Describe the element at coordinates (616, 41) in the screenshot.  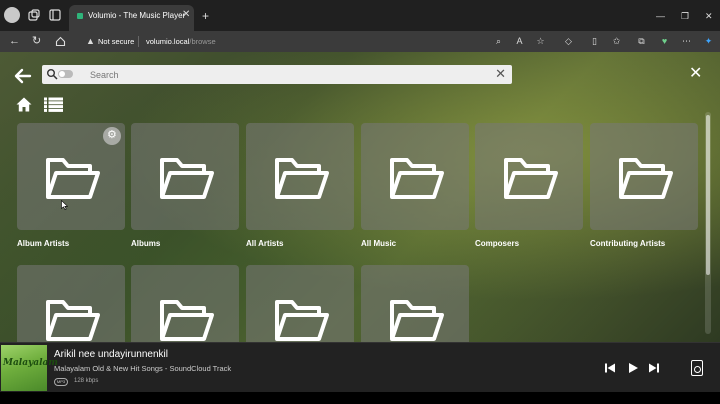
I see `favorites-icon: ✩` at that location.